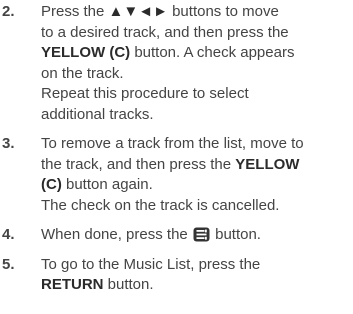 The height and width of the screenshot is (314, 353). I want to click on step-text: Press the, so click(75, 11).